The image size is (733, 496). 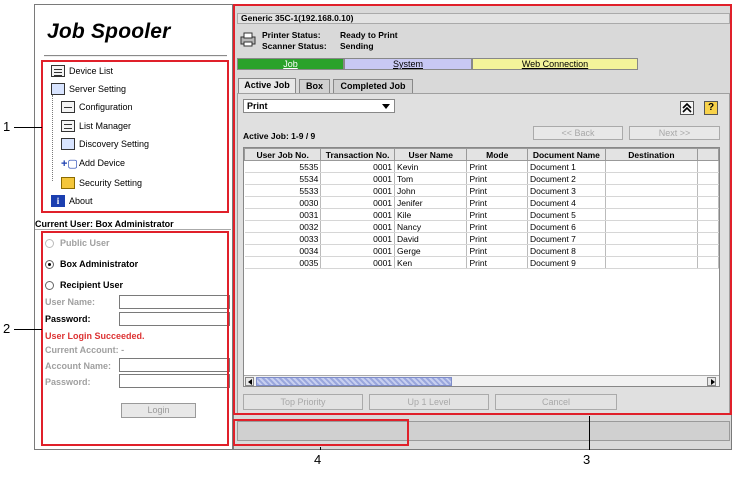 I want to click on title-divider, so click(x=135, y=56).